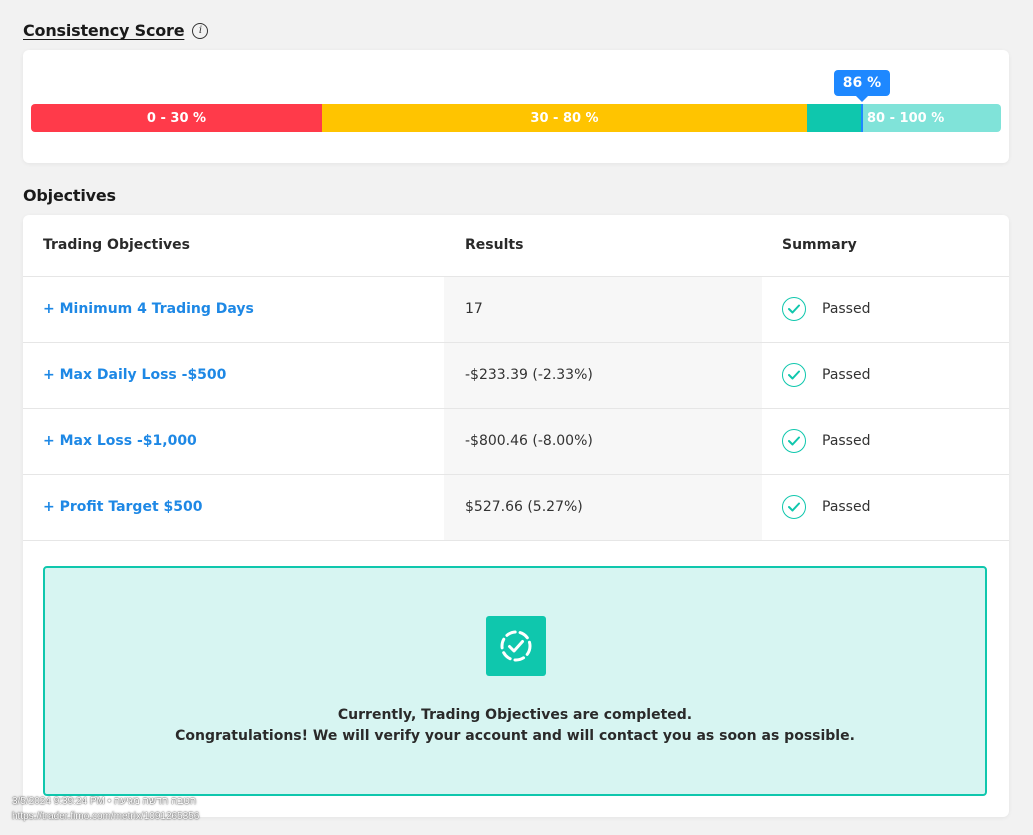 Image resolution: width=1033 pixels, height=835 pixels. I want to click on score-marker, so click(862, 118).